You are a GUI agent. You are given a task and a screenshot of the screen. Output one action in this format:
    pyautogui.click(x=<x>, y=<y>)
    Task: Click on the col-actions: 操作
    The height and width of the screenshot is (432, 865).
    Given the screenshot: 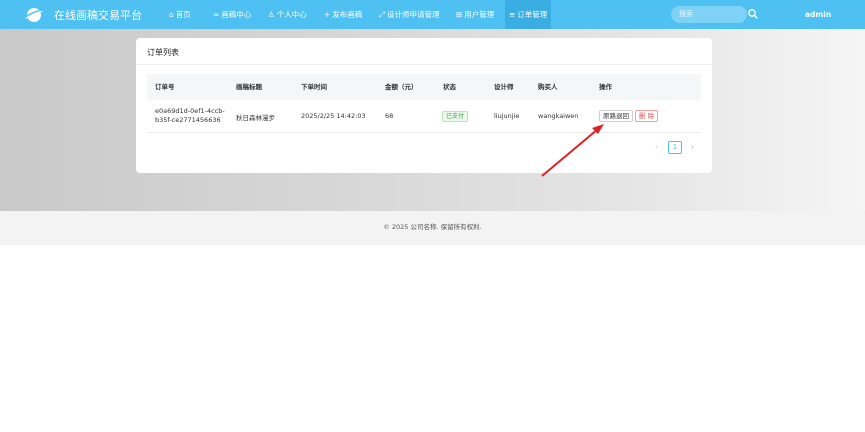 What is the action you would take?
    pyautogui.click(x=605, y=87)
    